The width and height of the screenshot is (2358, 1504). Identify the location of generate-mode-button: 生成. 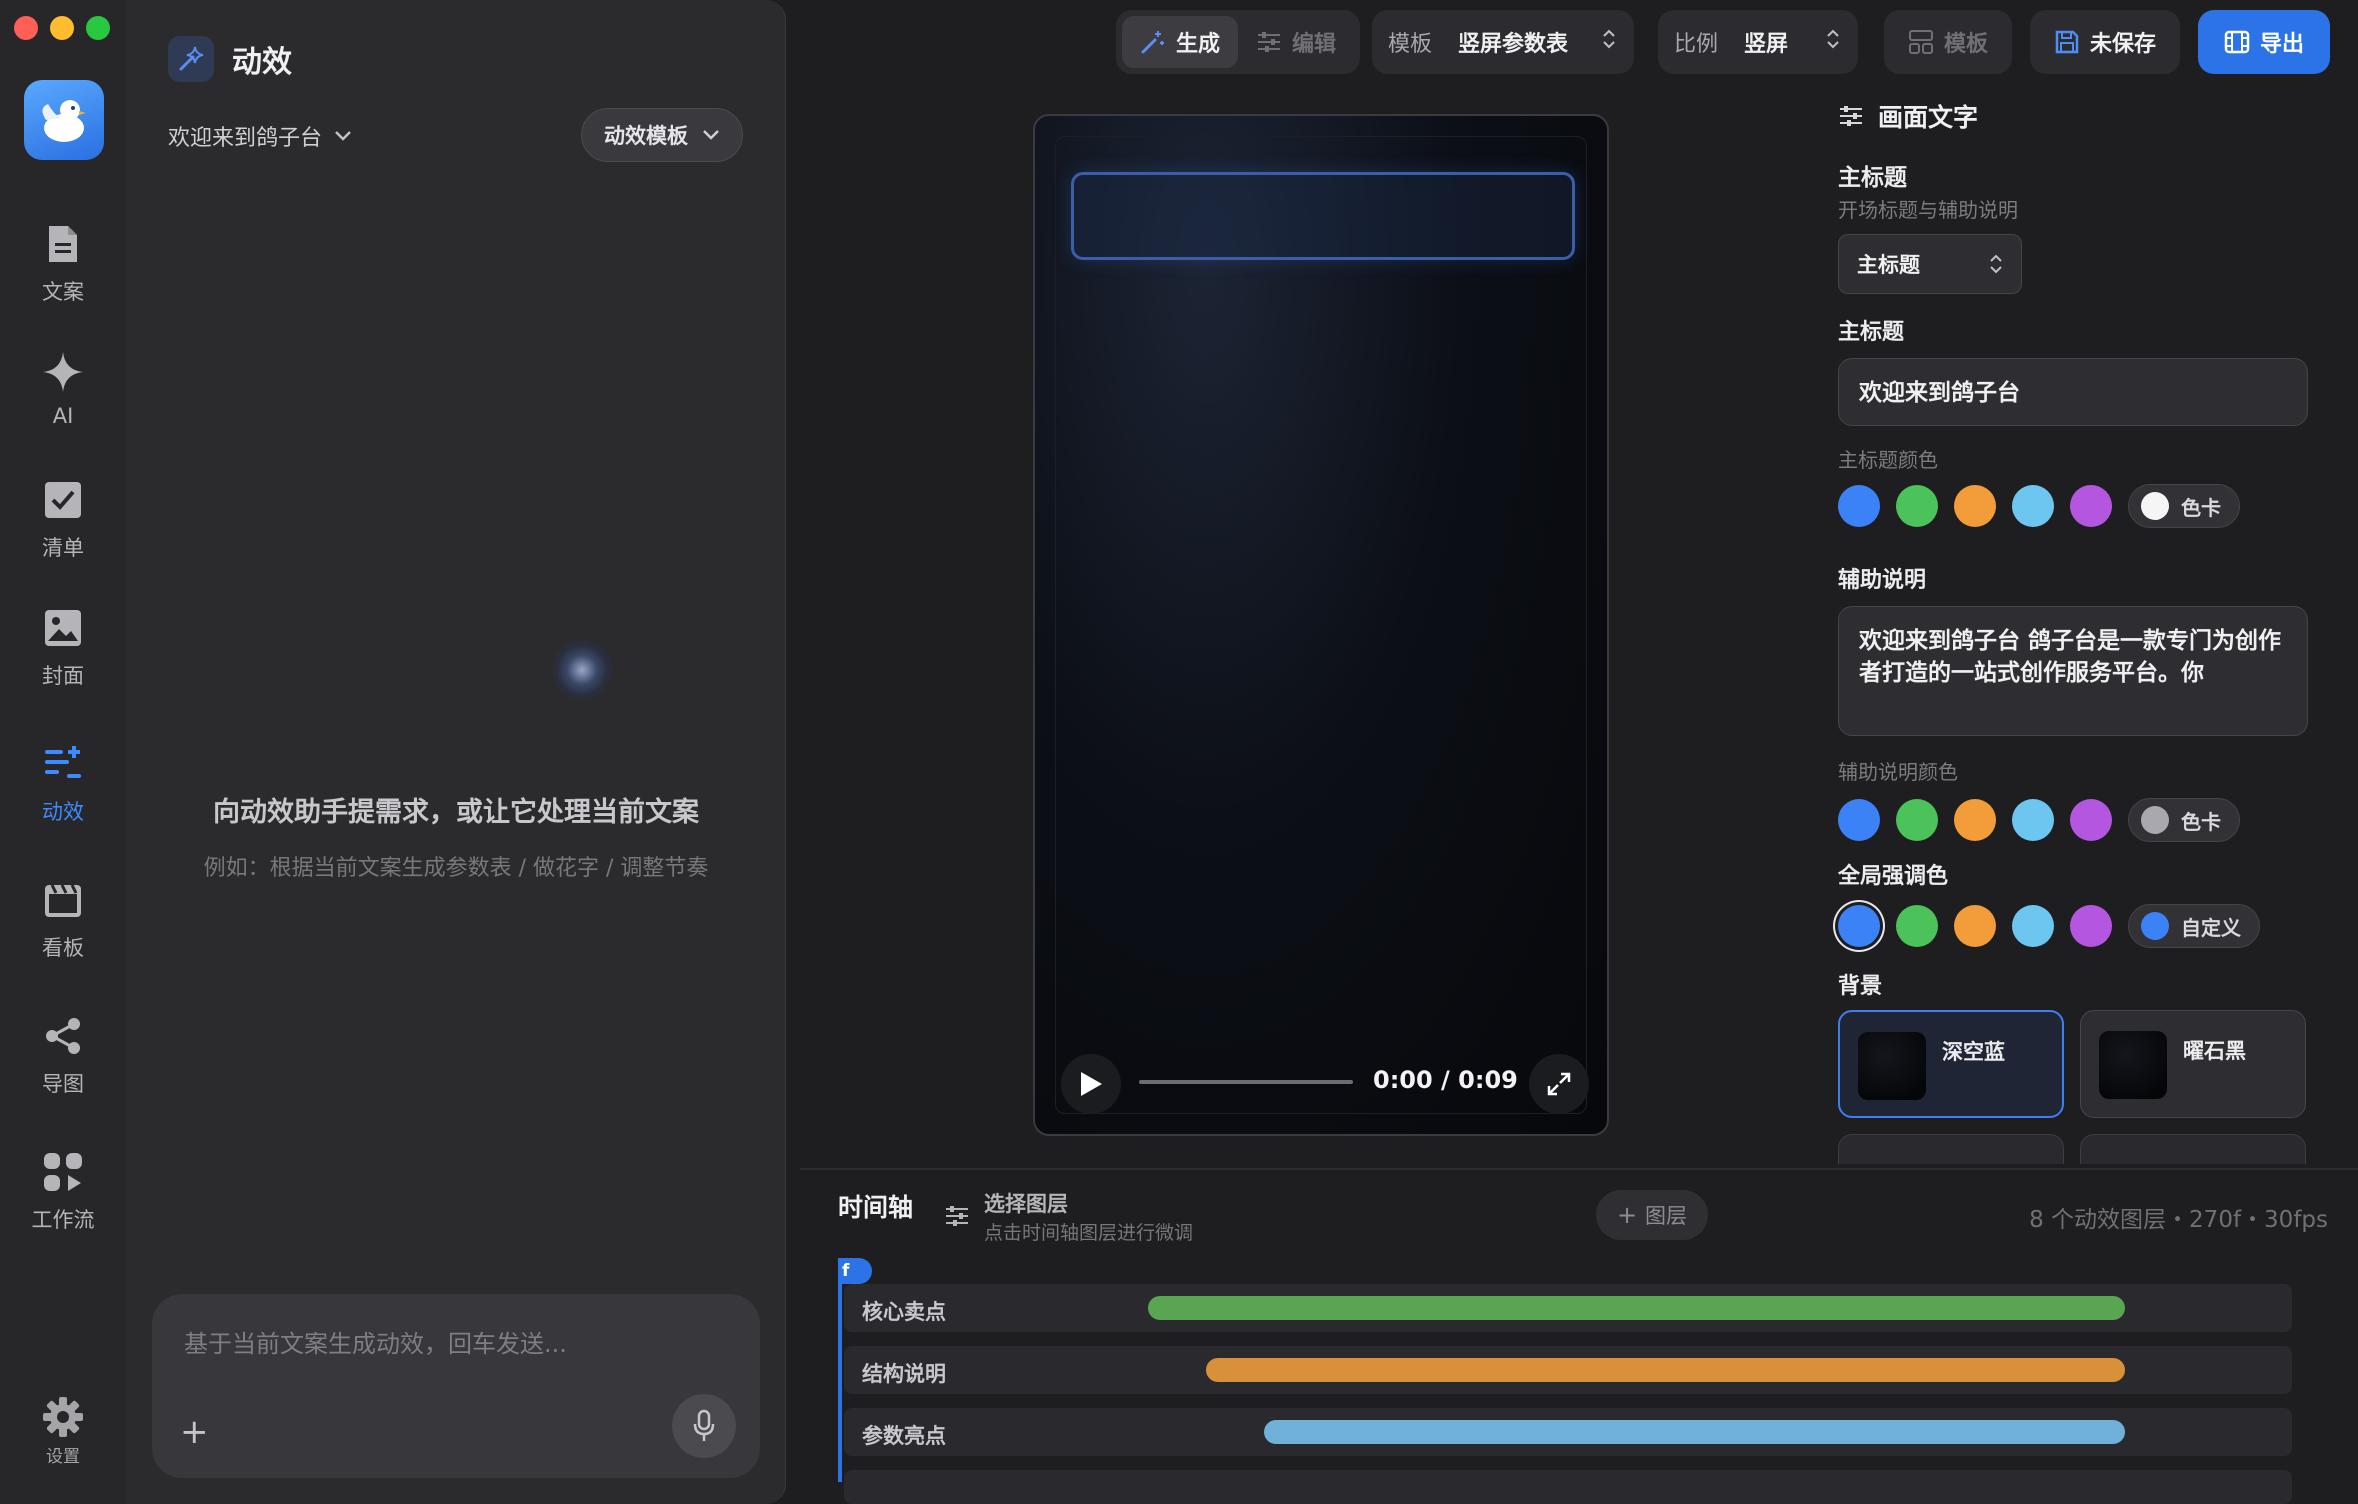
(1180, 42).